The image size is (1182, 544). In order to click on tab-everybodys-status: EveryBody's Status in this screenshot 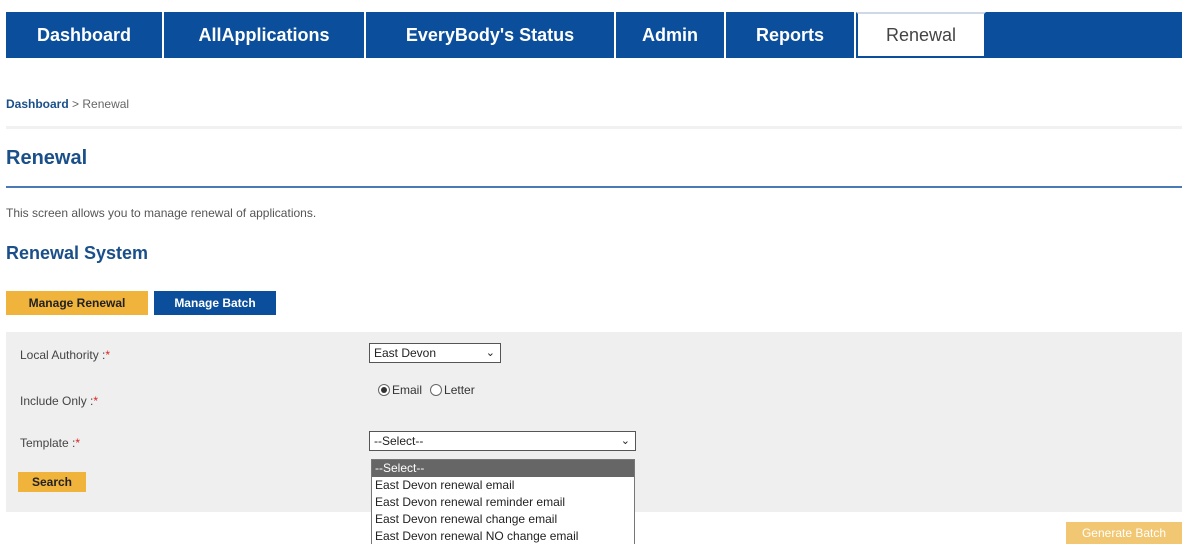, I will do `click(491, 35)`.